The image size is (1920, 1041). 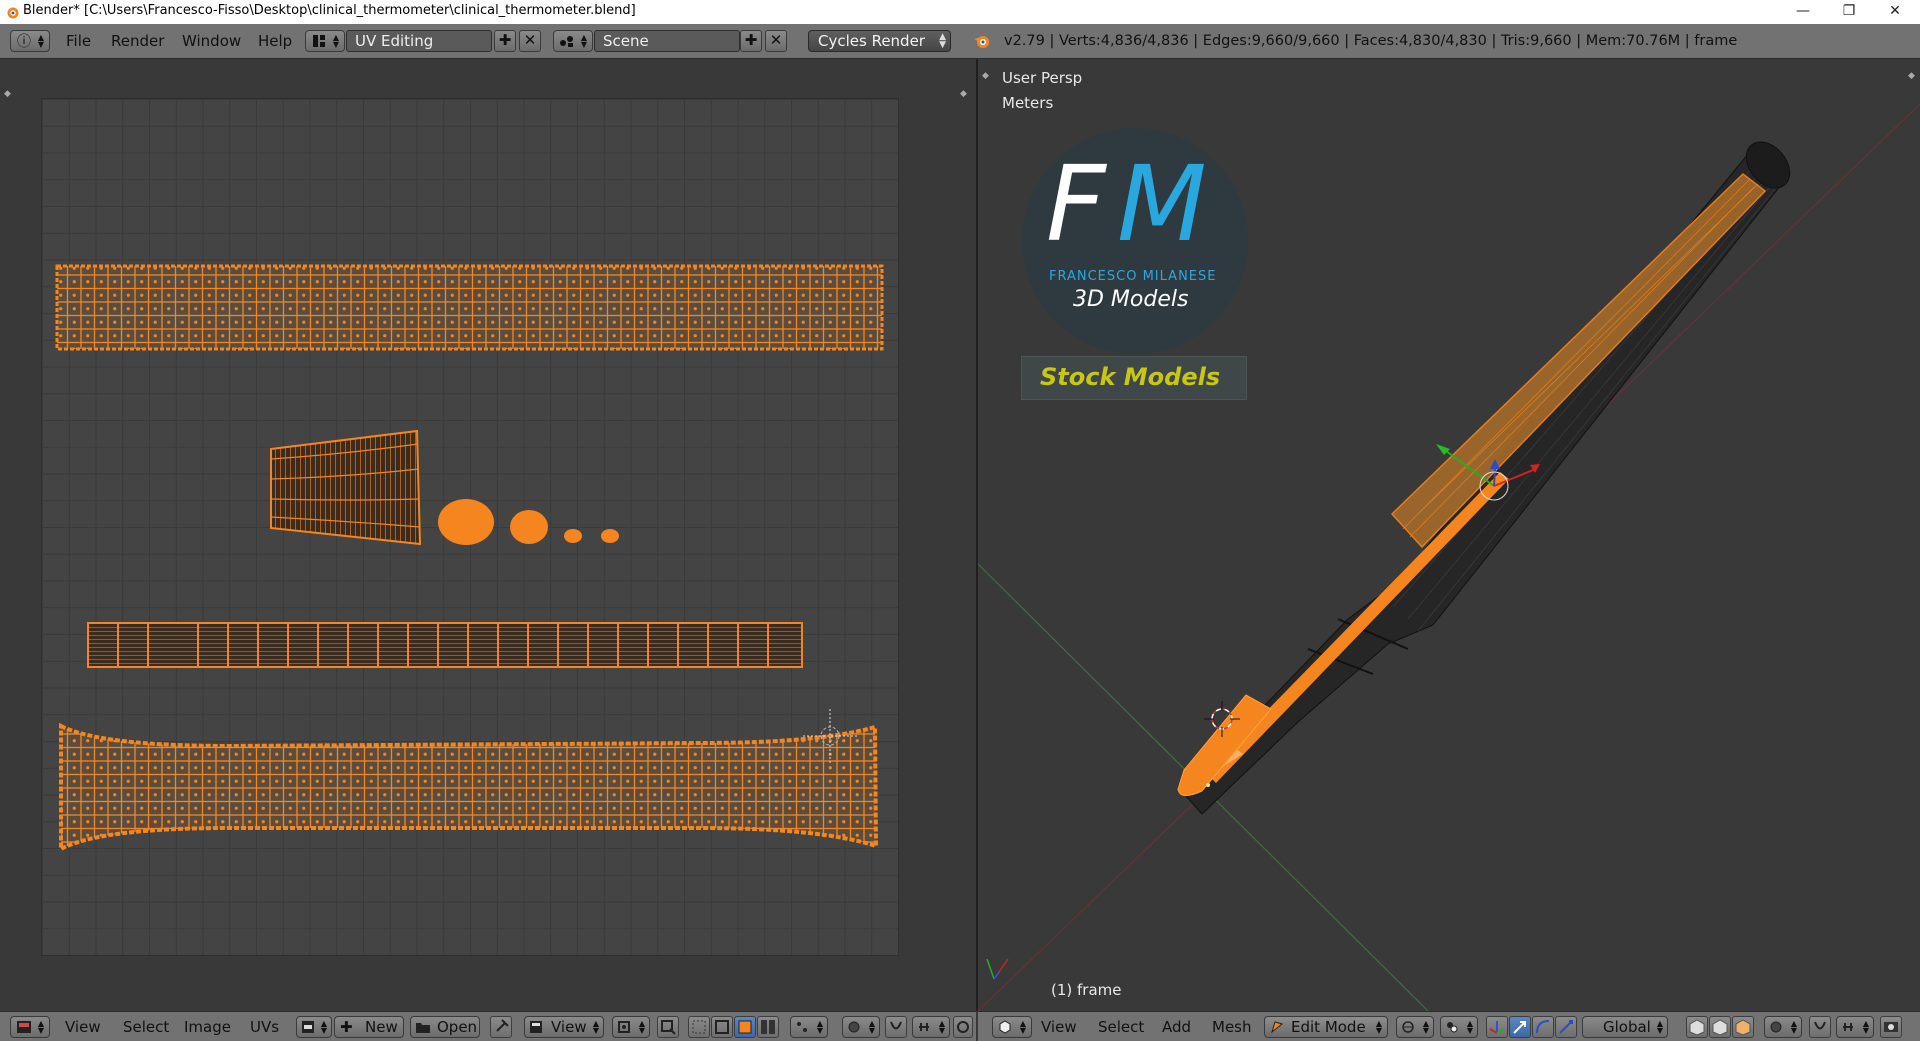 I want to click on view-mode-dropdown: View ▲ ▼, so click(x=564, y=1027).